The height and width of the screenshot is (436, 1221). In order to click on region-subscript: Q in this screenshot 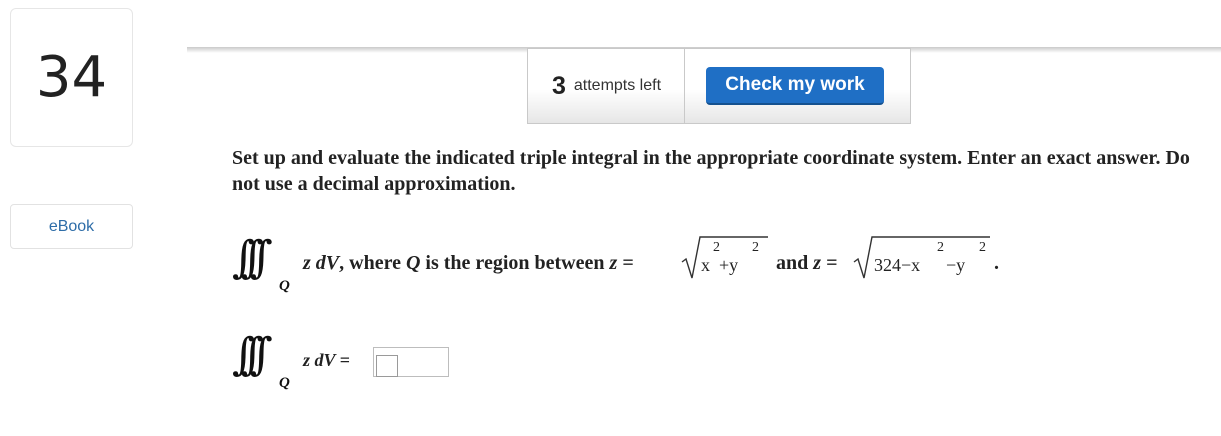, I will do `click(284, 286)`.